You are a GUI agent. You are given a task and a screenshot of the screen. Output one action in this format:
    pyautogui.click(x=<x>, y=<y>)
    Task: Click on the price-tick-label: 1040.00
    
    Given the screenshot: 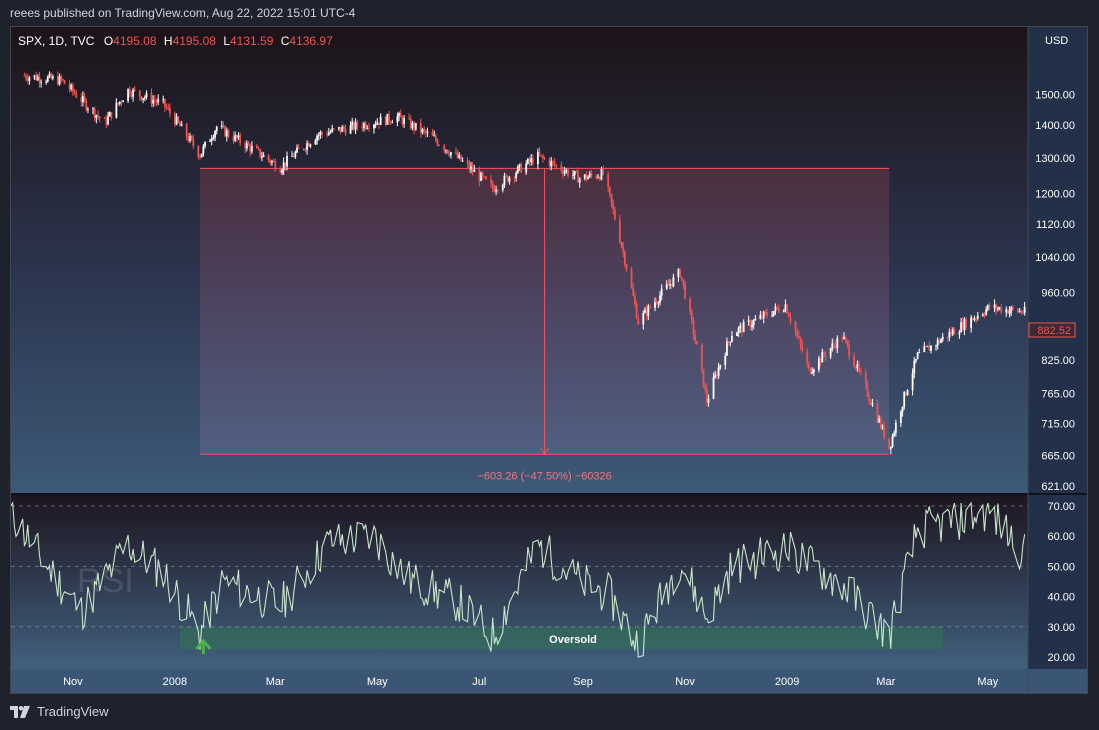 What is the action you would take?
    pyautogui.click(x=1055, y=258)
    